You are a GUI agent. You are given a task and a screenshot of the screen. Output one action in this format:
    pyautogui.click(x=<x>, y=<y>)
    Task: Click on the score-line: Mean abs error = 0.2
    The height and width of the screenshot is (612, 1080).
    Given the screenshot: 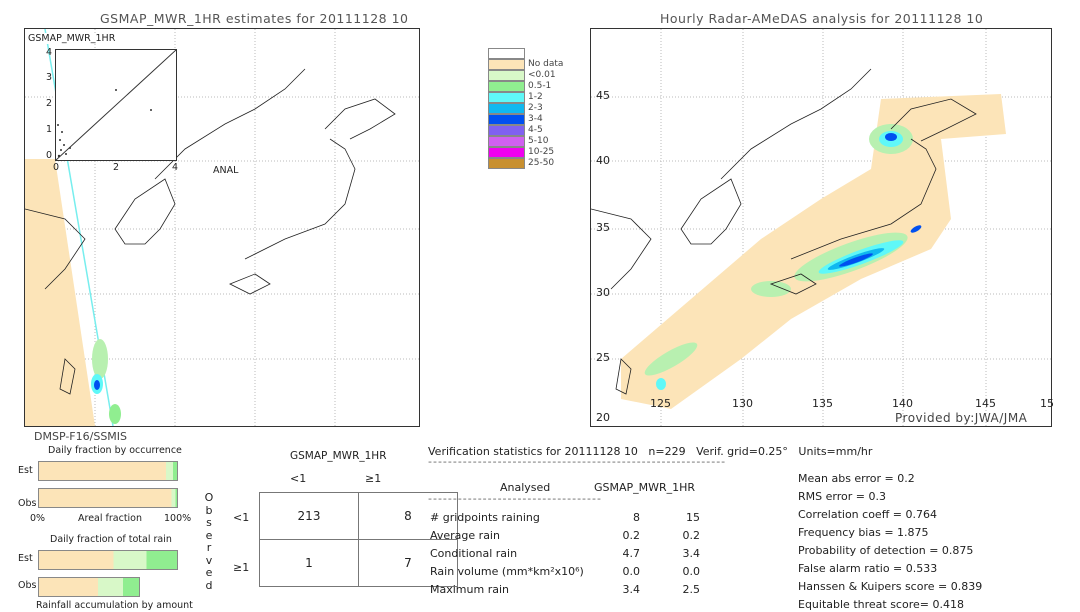 What is the action you would take?
    pyautogui.click(x=856, y=478)
    